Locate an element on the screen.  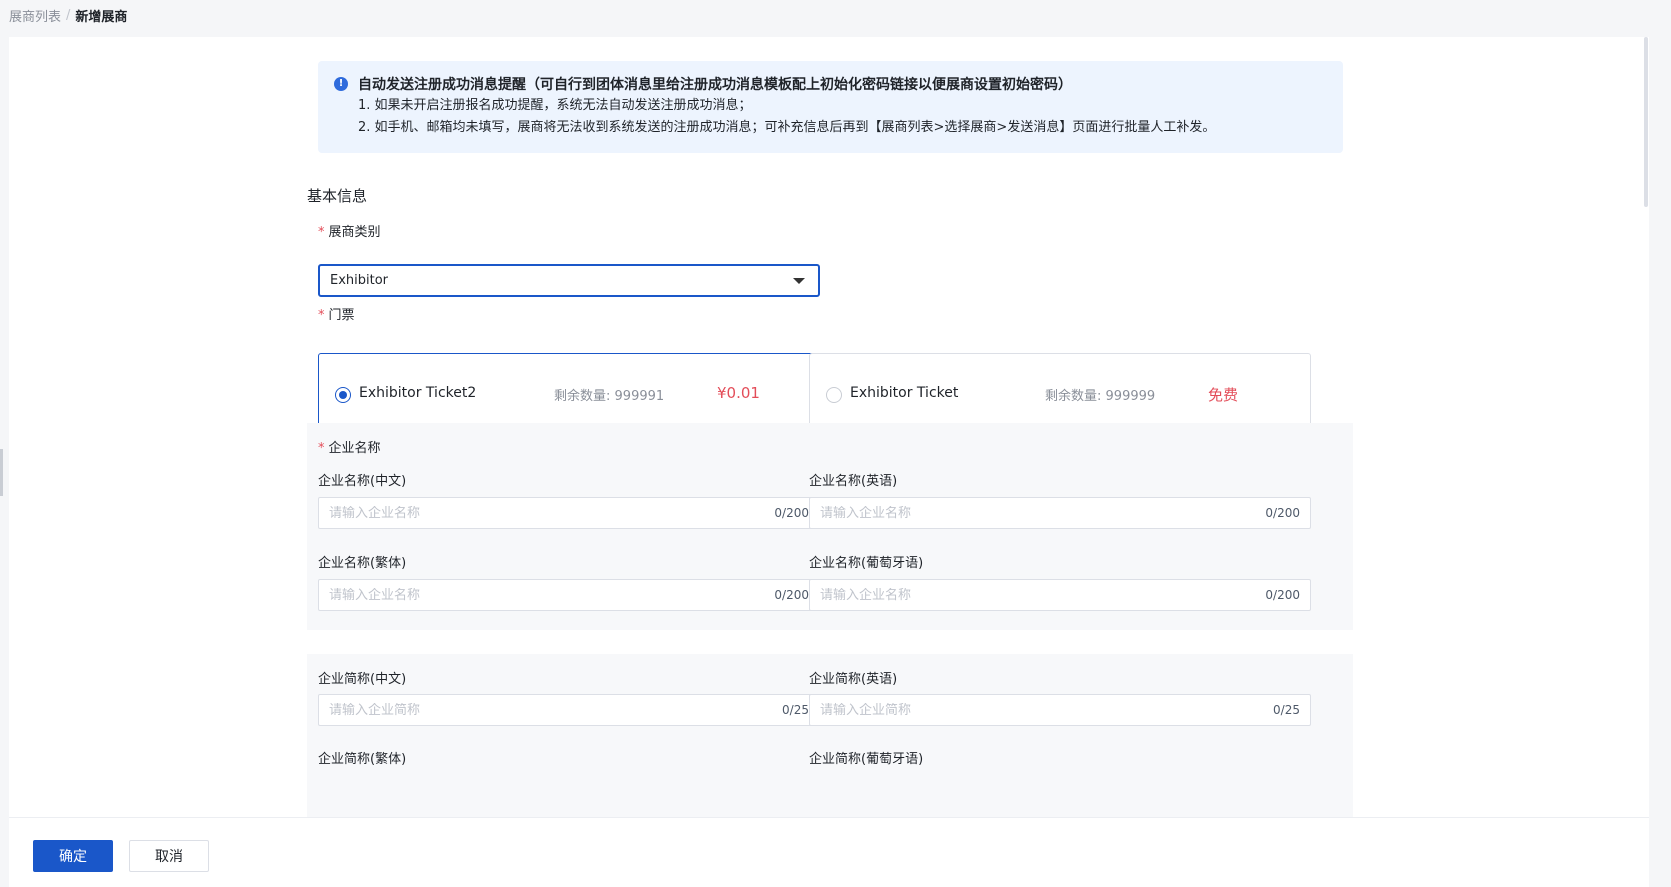
ticket-price: 免费 is located at coordinates (1223, 395).